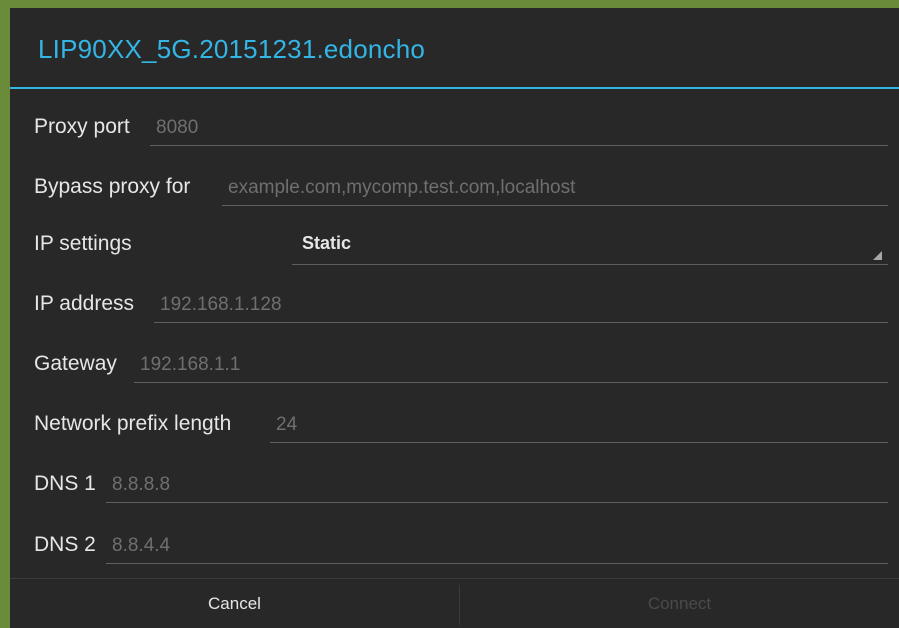  I want to click on ip-settings-label: IP settings, so click(83, 243).